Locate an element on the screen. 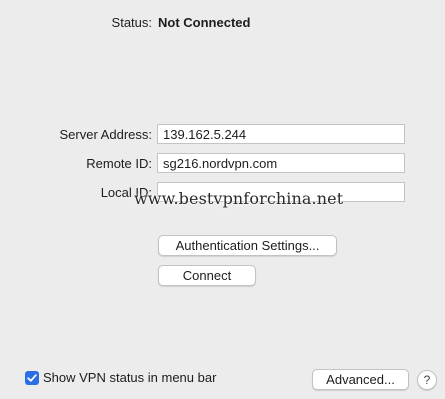  show-vpn-status-label: Show VPN status in menu bar is located at coordinates (129, 377).